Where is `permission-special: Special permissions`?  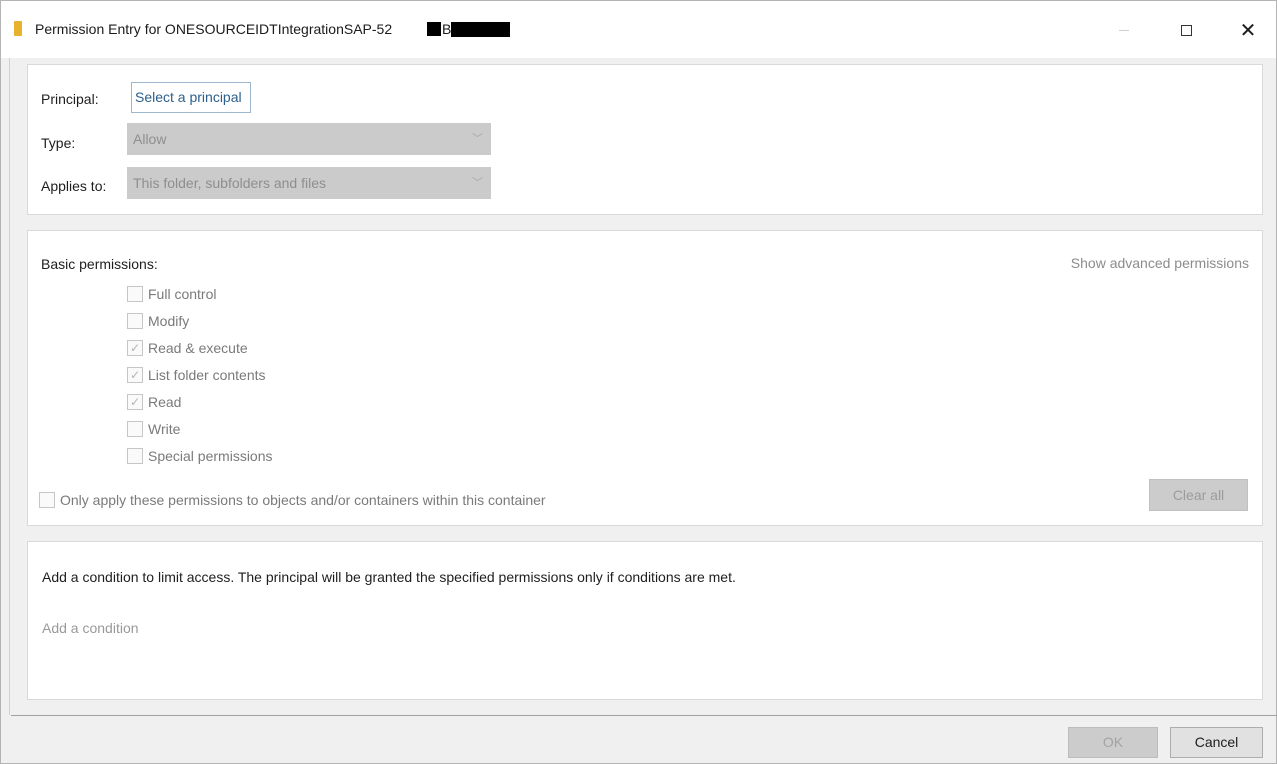 permission-special: Special permissions is located at coordinates (200, 456).